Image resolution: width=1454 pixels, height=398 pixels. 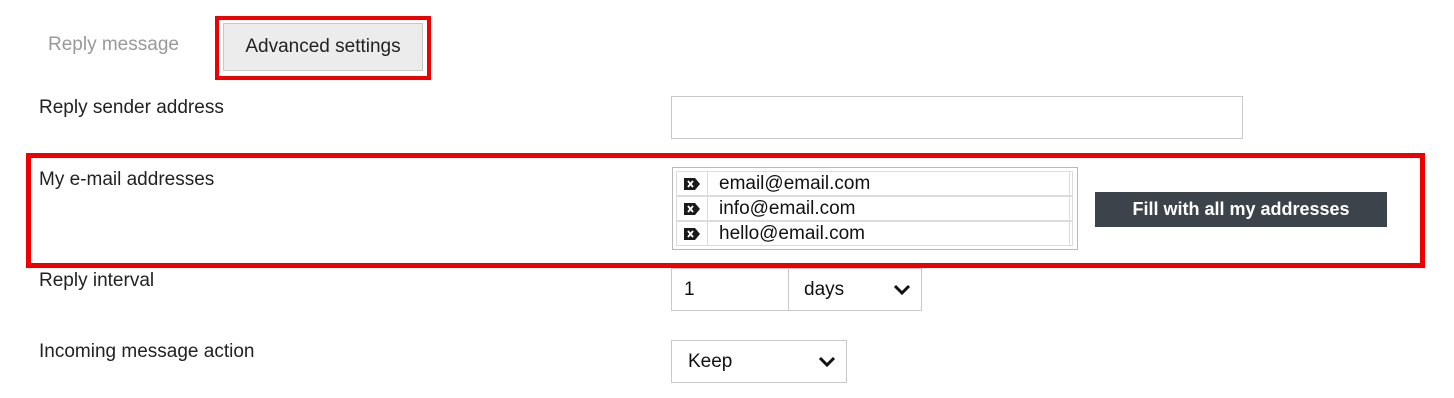 I want to click on reply-interval-input, so click(x=730, y=289).